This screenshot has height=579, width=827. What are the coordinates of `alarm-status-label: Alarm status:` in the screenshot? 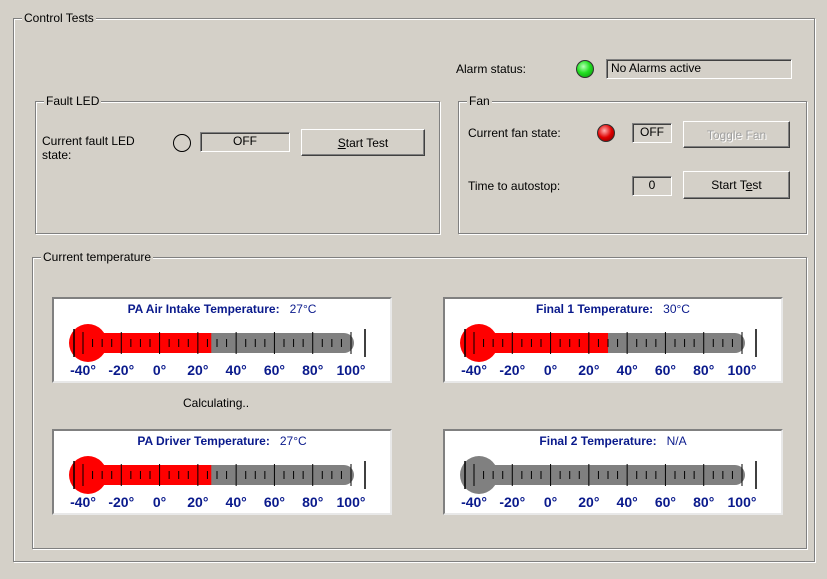 It's located at (491, 69).